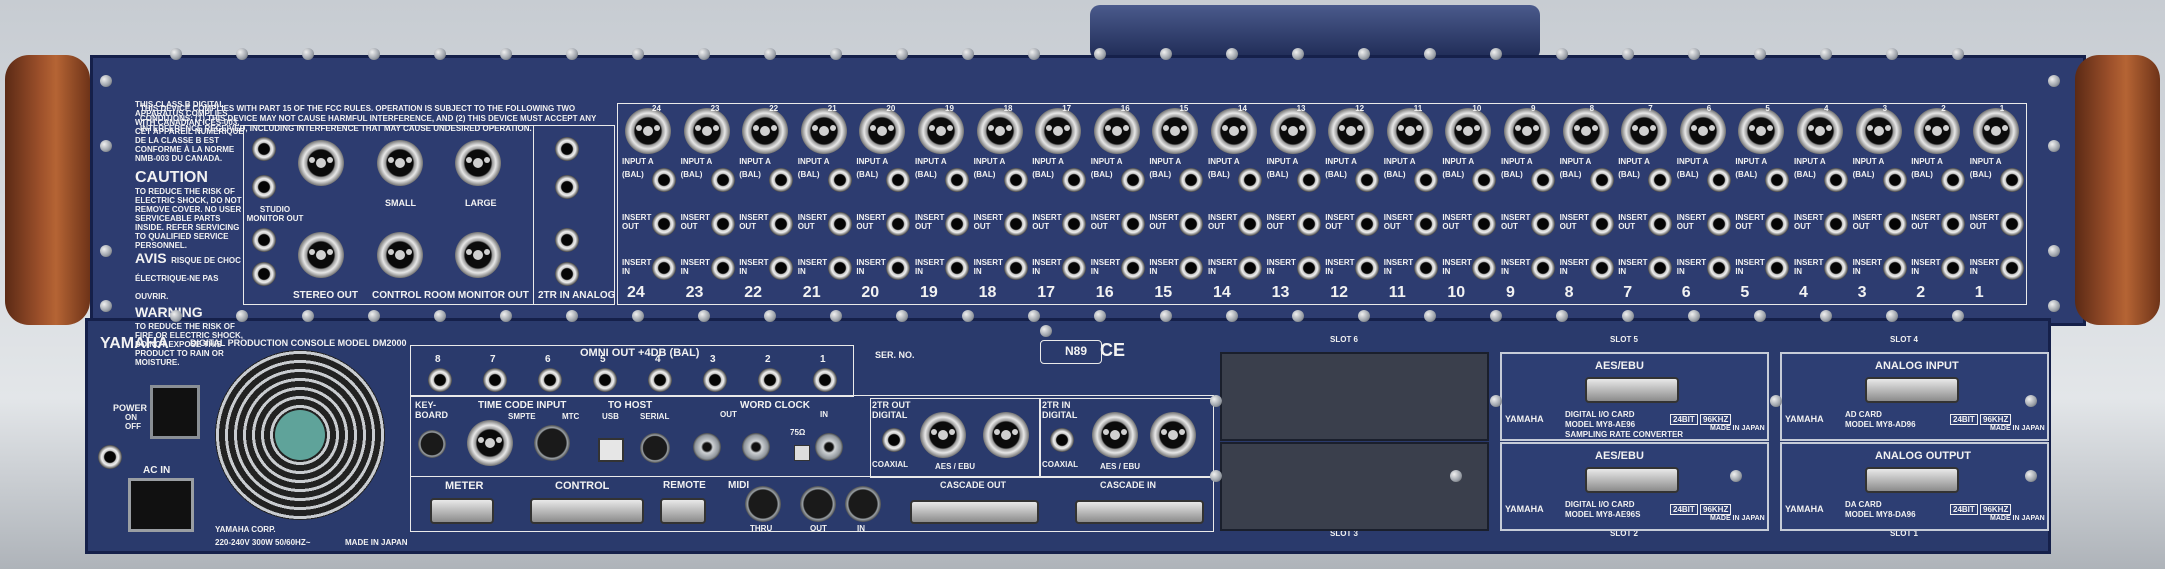 The width and height of the screenshot is (2165, 569). Describe the element at coordinates (894, 440) in the screenshot. I see `two-tr-out-coaxial` at that location.